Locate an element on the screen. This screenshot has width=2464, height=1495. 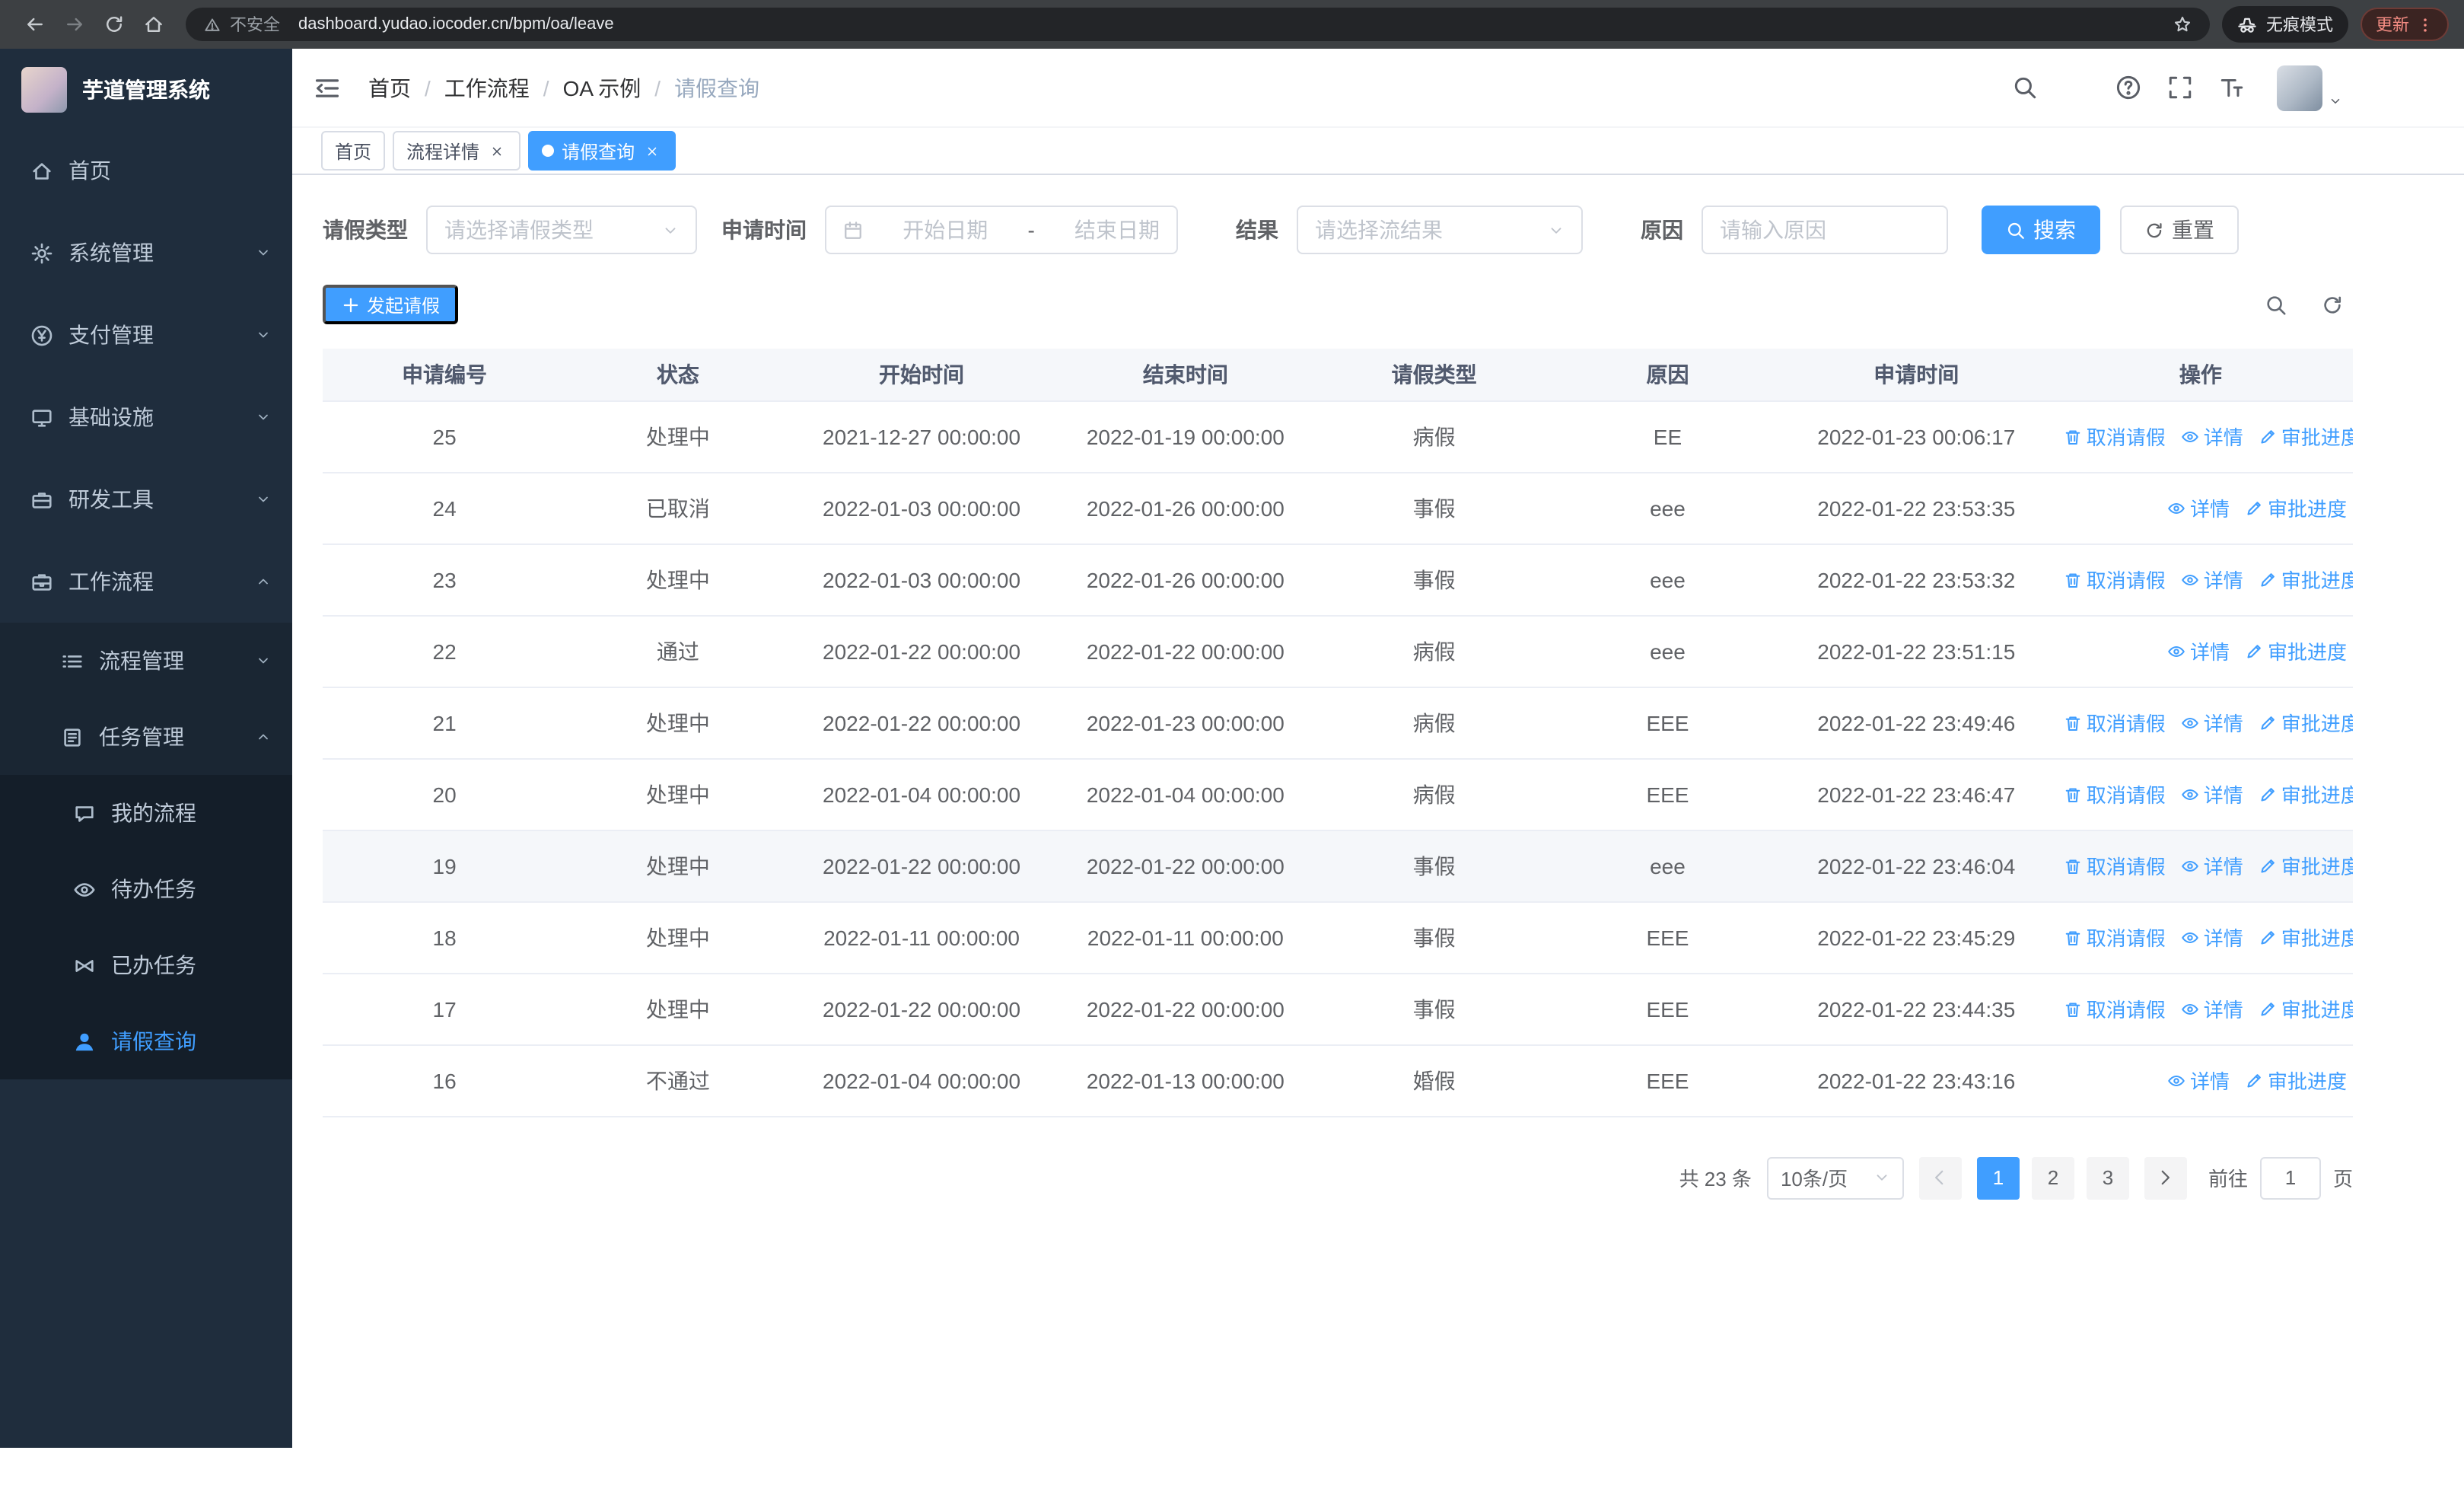
github-icon is located at coordinates (2077, 88).